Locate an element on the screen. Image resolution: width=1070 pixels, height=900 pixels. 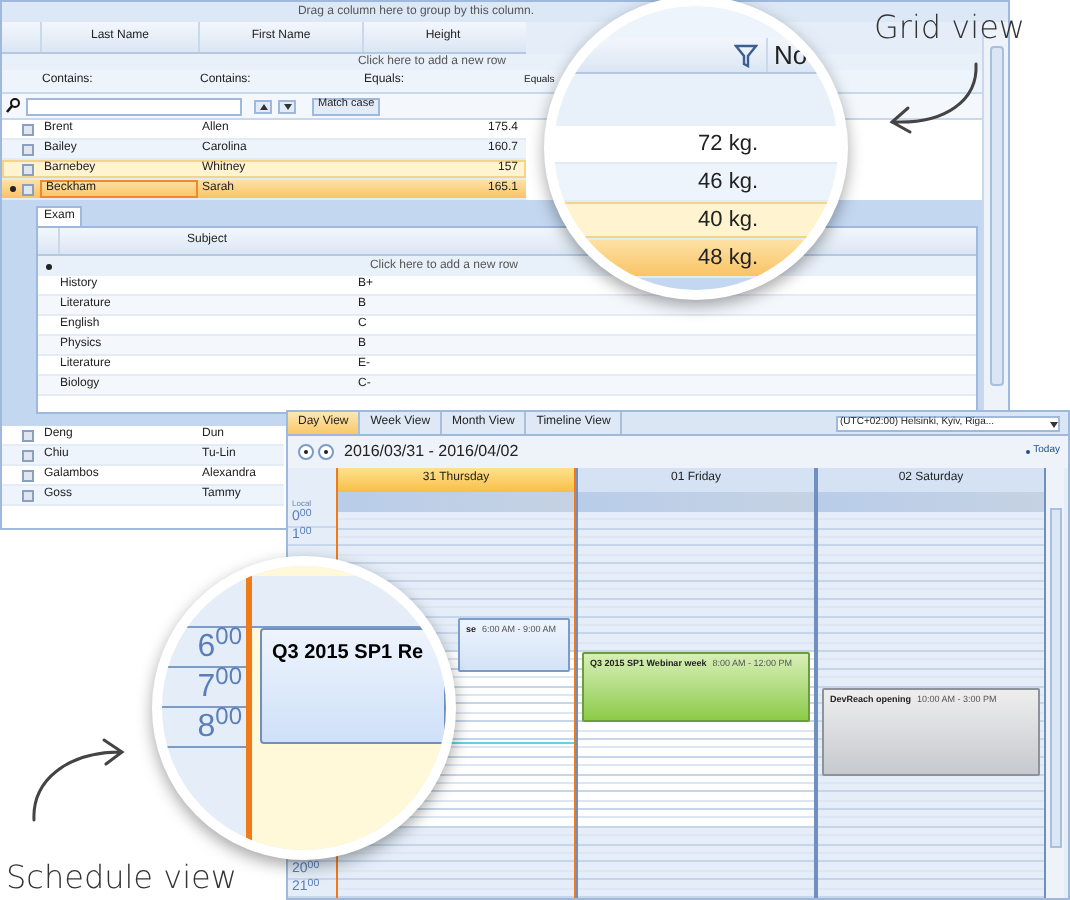
hour-label: 7$^{00}$ is located at coordinates (219, 685).